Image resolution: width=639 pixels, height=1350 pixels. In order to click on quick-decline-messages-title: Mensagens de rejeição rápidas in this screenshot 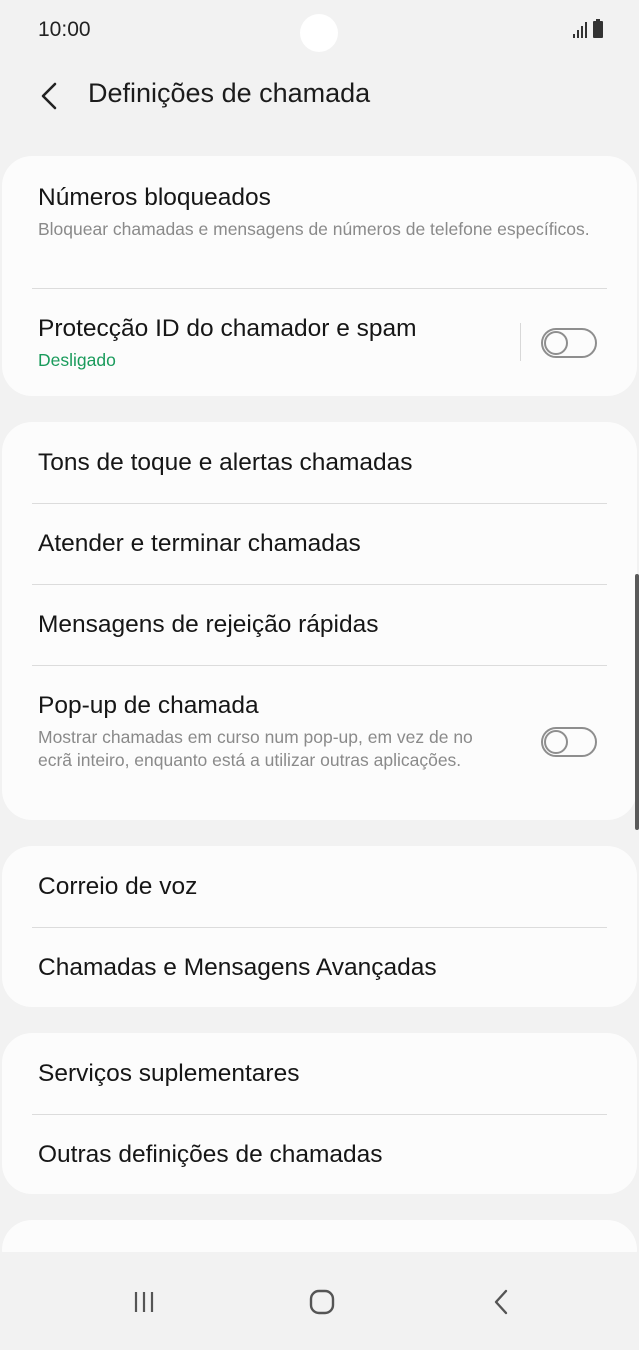, I will do `click(208, 624)`.